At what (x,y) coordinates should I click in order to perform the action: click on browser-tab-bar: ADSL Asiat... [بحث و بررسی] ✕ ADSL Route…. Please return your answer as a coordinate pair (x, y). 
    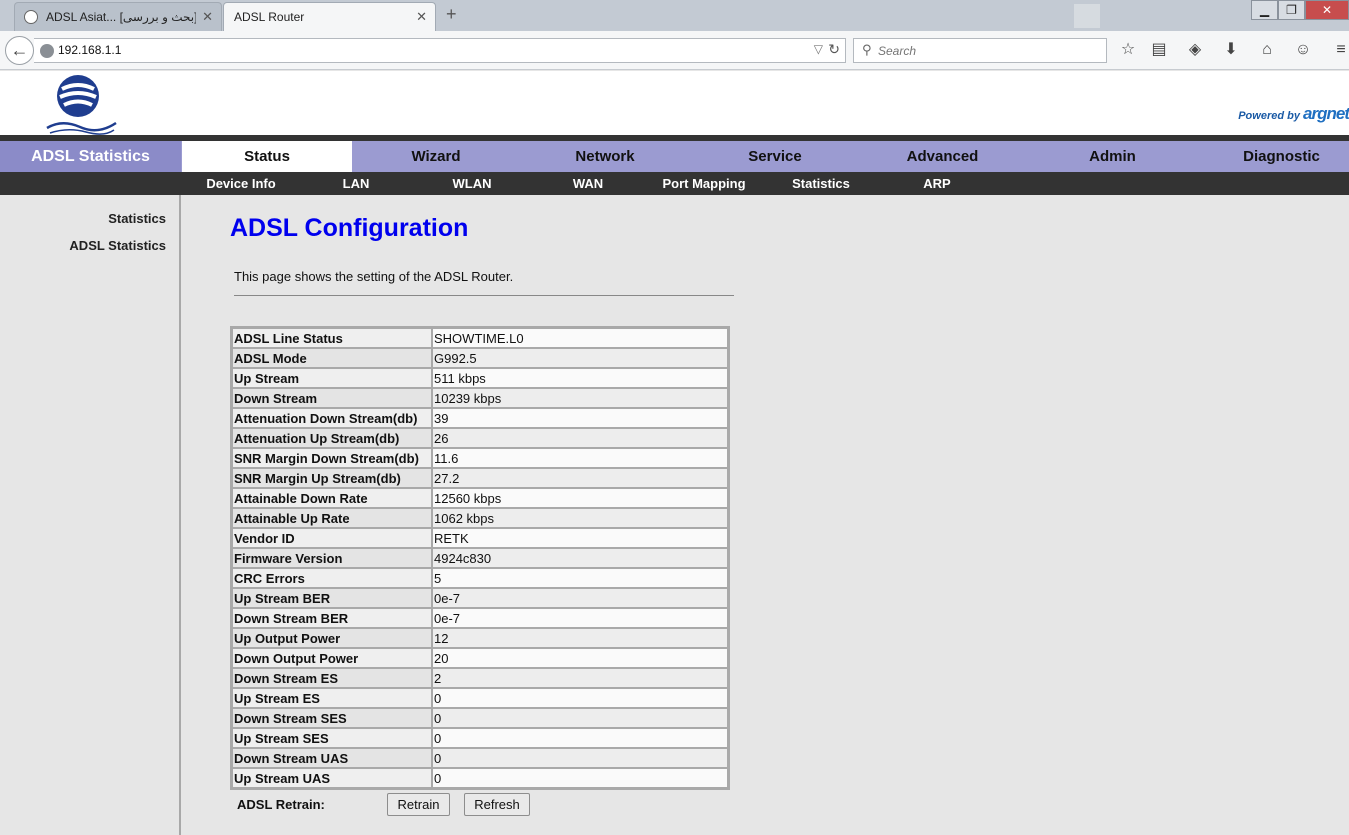
    Looking at the image, I should click on (674, 15).